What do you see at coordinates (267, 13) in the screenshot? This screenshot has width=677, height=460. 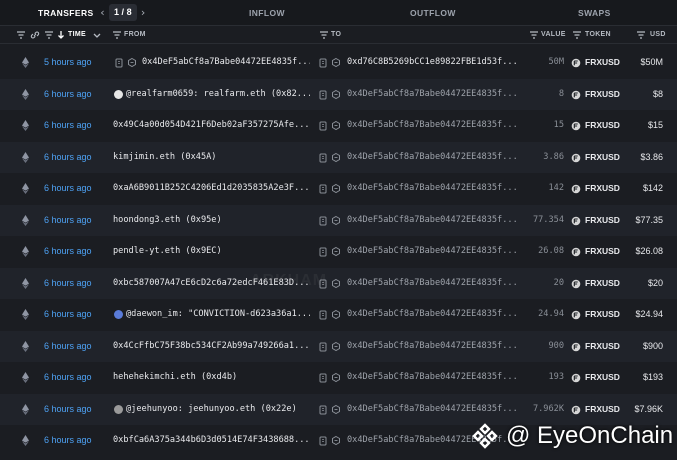 I see `tab-inflow: INFLOW` at bounding box center [267, 13].